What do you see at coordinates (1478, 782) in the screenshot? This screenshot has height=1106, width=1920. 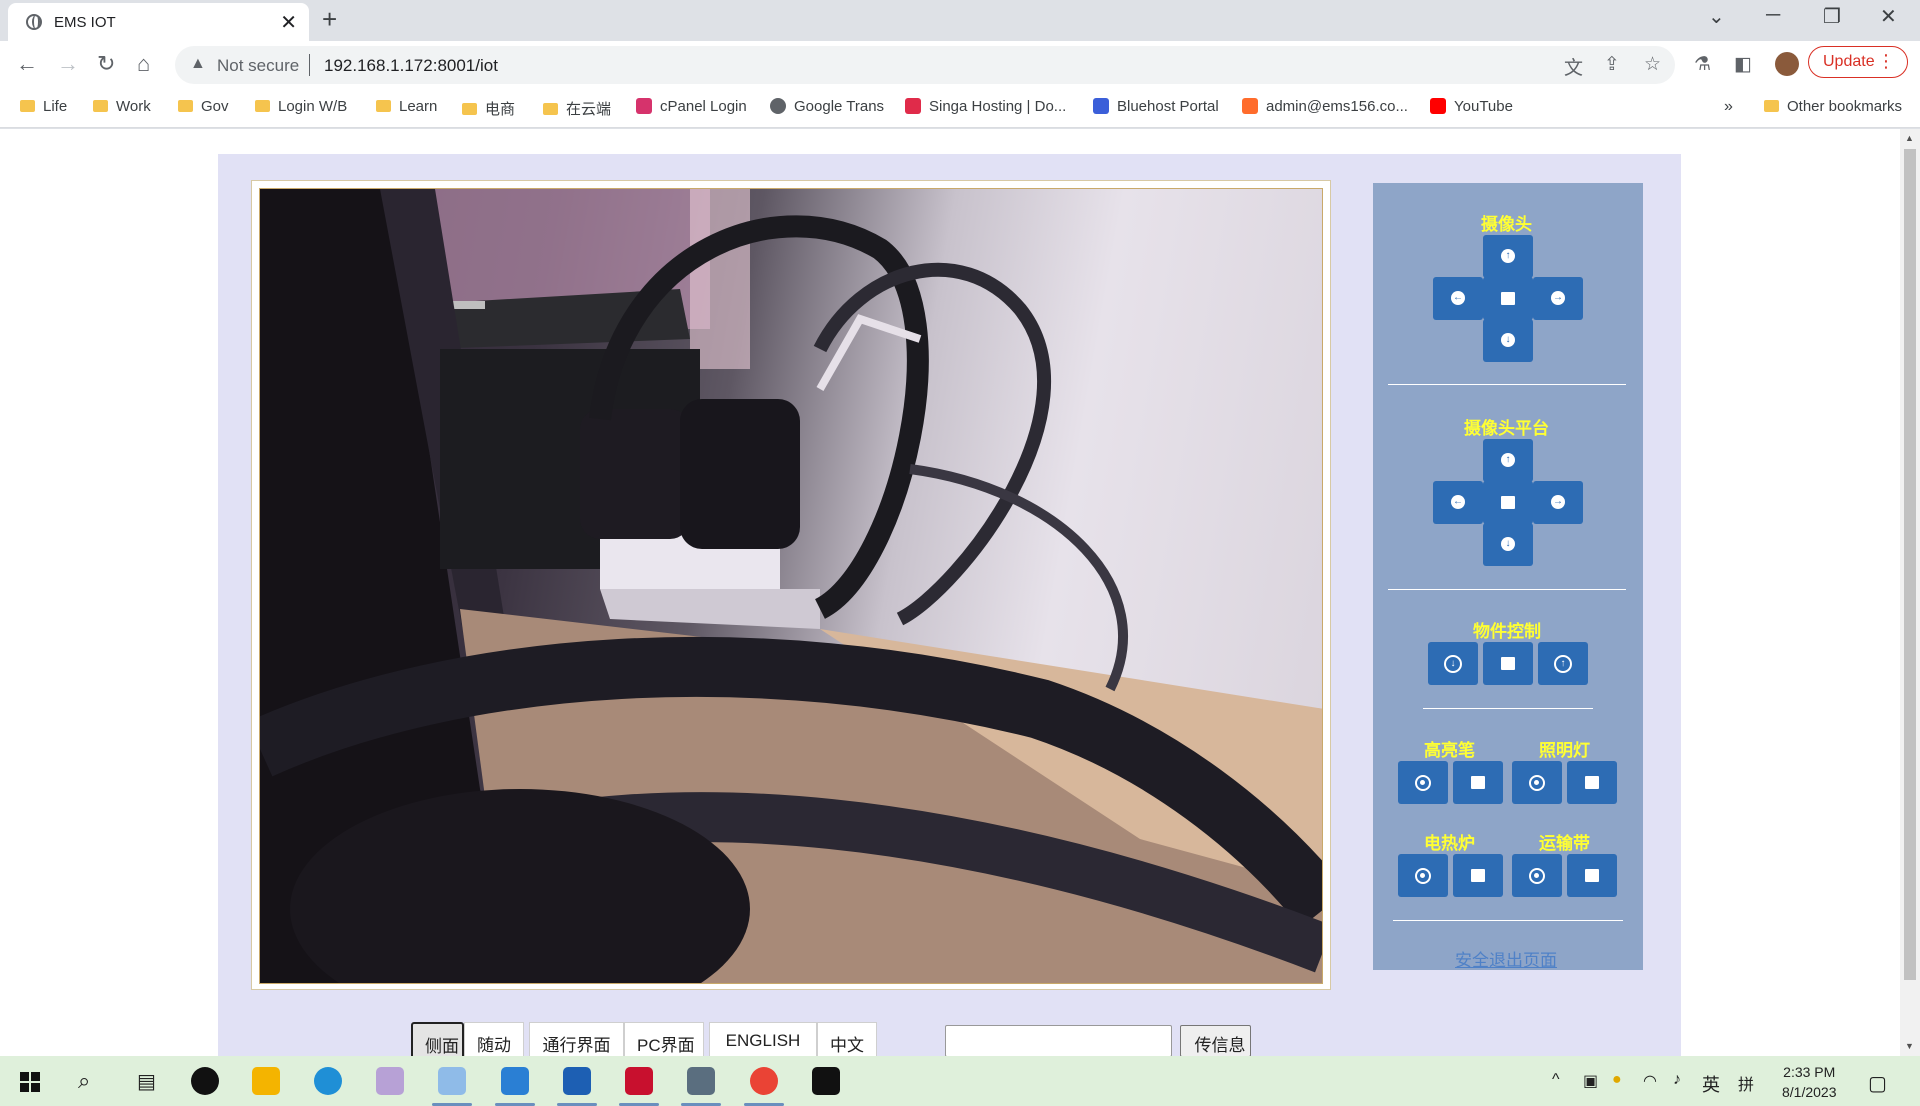 I see `highlighter-stop-button` at bounding box center [1478, 782].